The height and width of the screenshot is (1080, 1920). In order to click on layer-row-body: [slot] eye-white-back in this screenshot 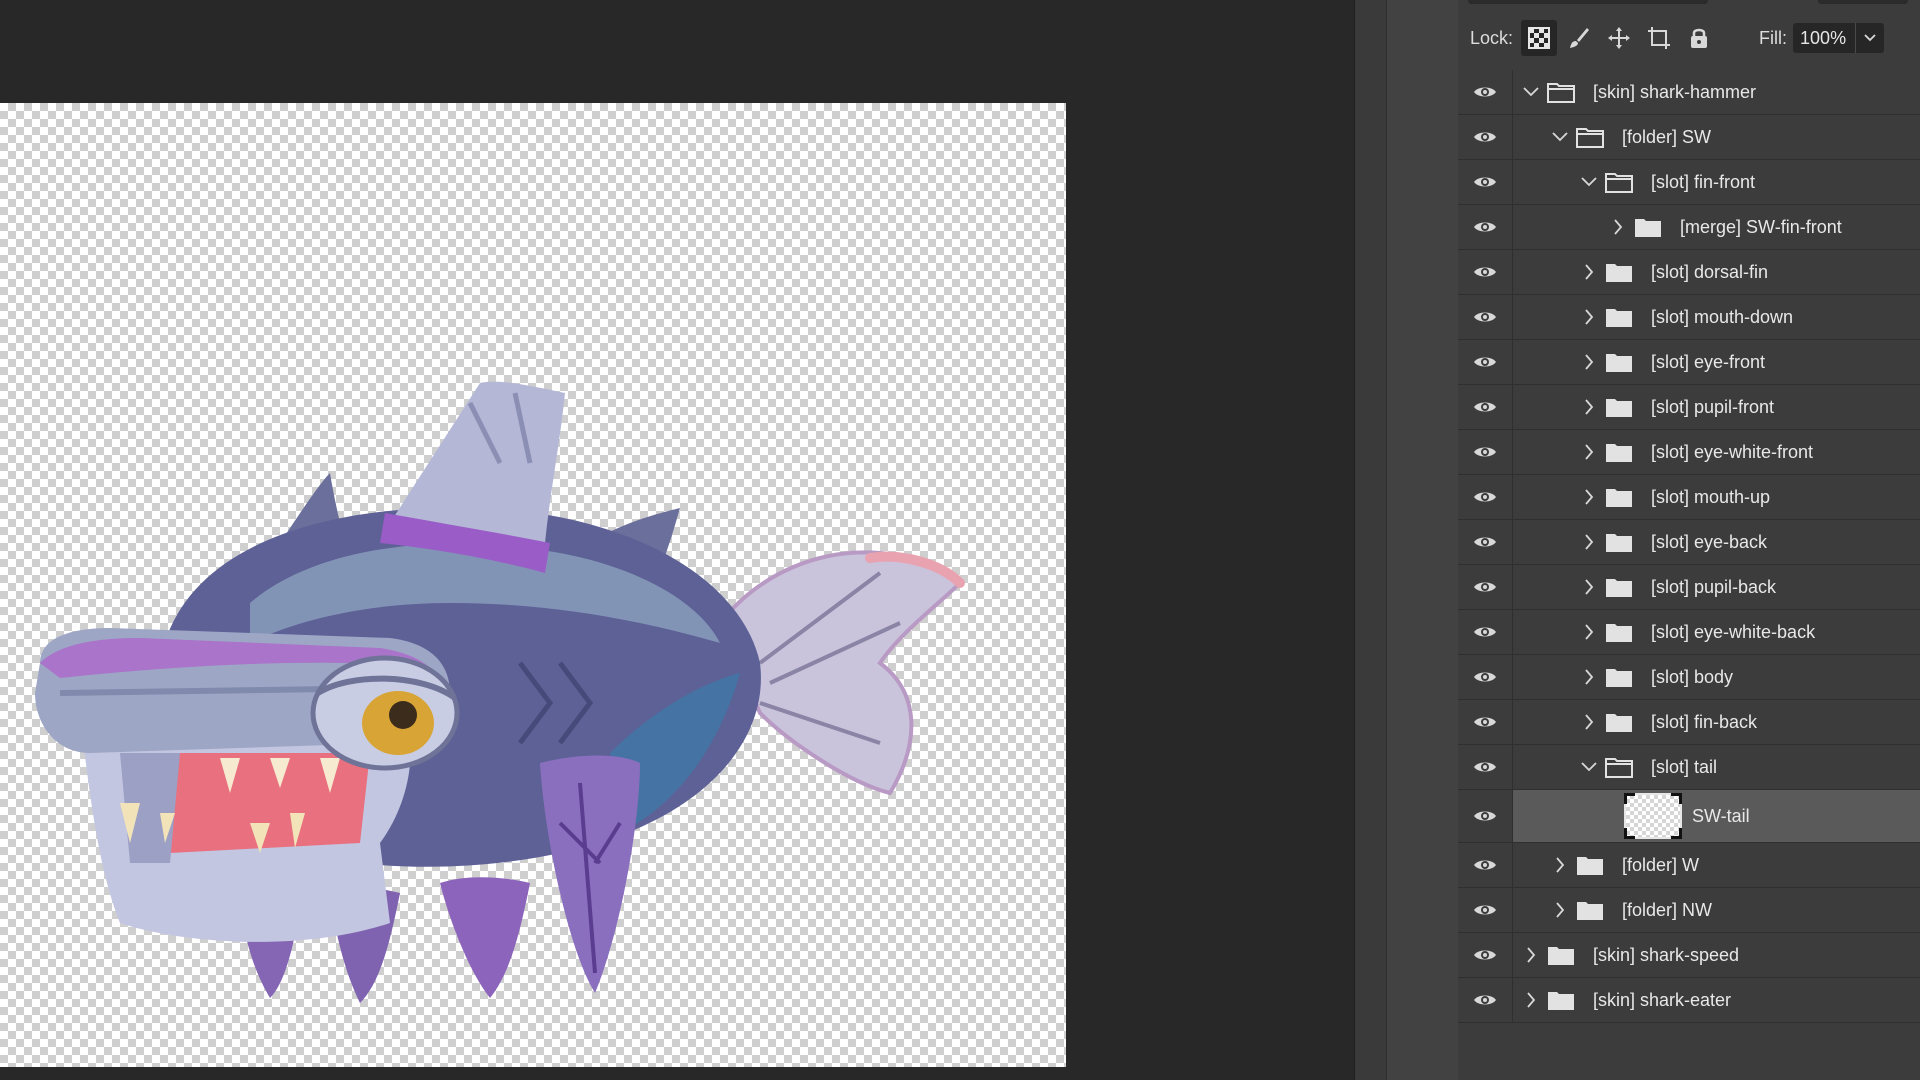, I will do `click(1716, 632)`.